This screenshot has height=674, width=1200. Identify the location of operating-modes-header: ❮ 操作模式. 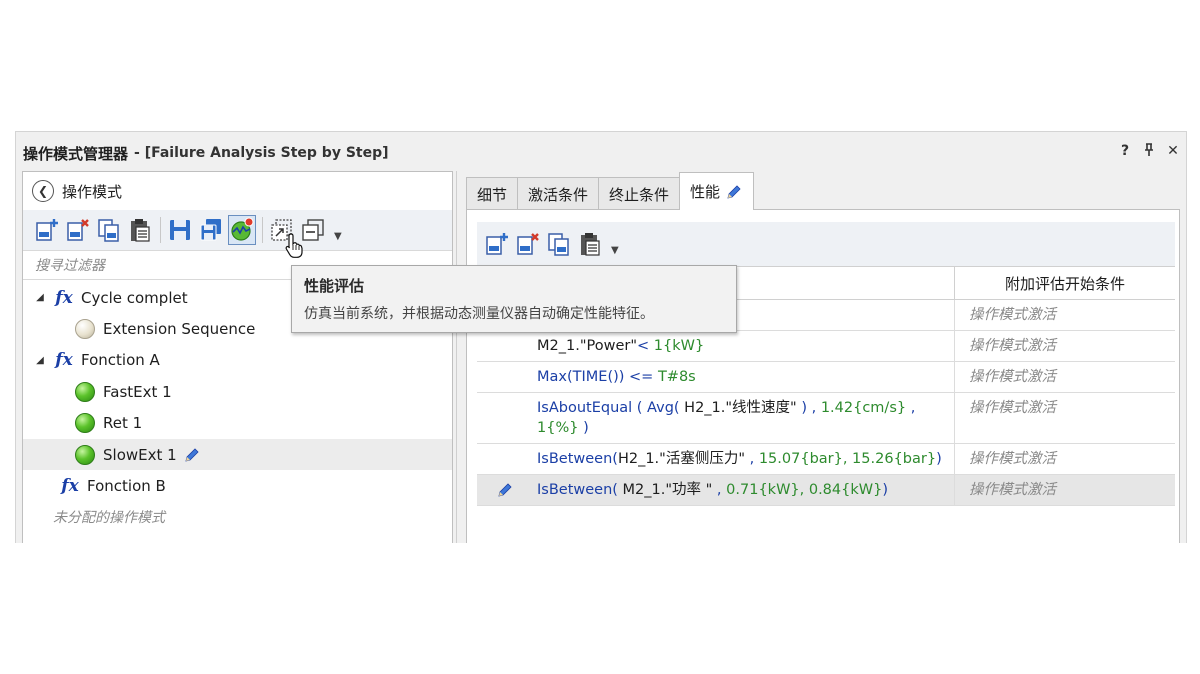
(237, 191).